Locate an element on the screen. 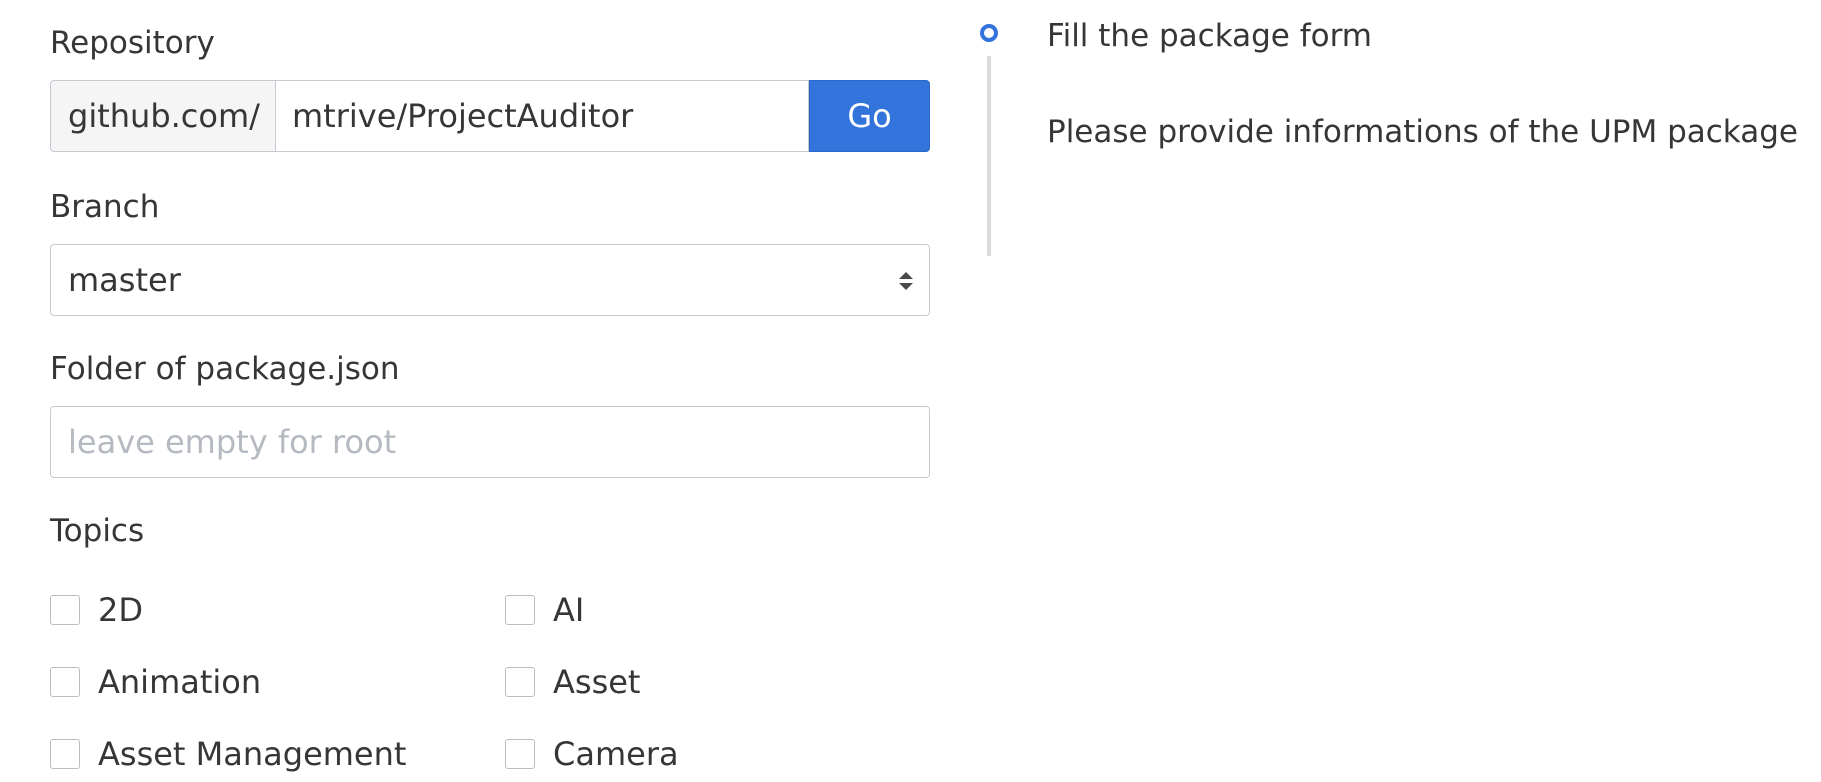 This screenshot has width=1821, height=782. go-button: Go is located at coordinates (869, 116).